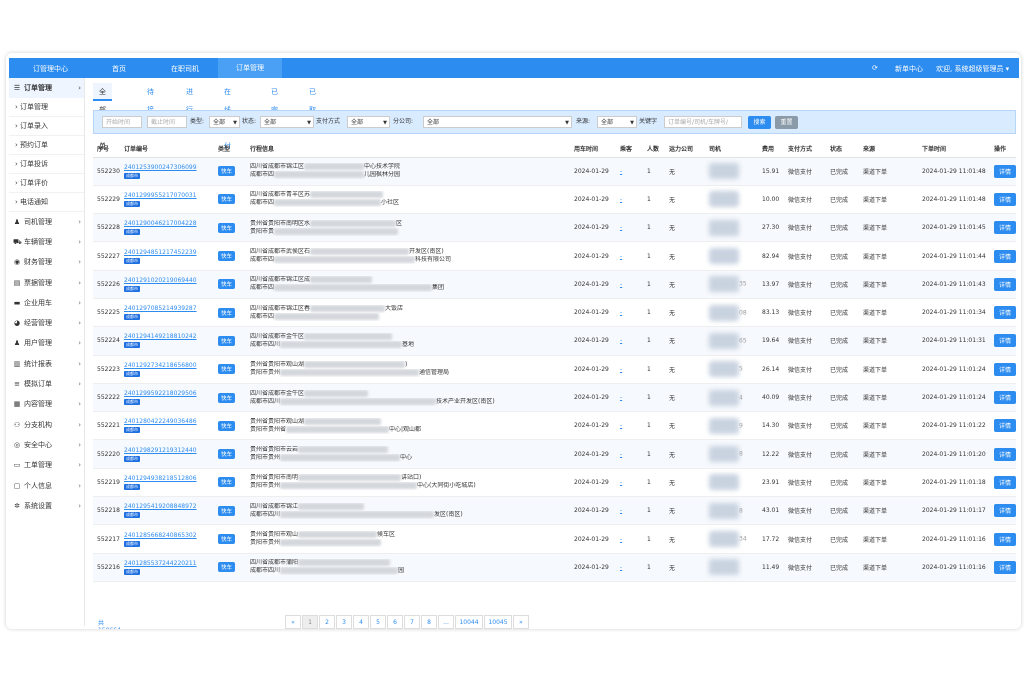  What do you see at coordinates (972, 69) in the screenshot?
I see `user-menu: 欢迎, 系统超级管理员 ▾` at bounding box center [972, 69].